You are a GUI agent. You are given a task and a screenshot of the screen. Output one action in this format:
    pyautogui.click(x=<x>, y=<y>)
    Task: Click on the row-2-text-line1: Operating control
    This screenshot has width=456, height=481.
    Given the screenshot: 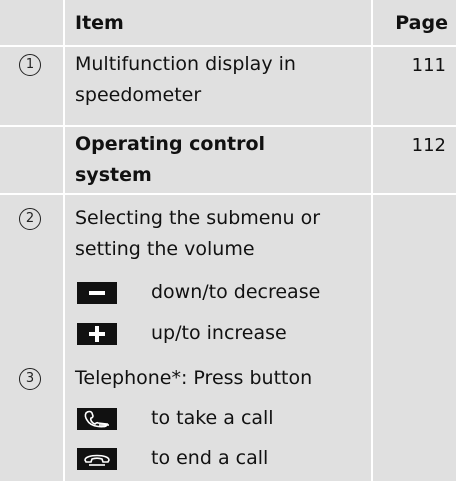 What is the action you would take?
    pyautogui.click(x=170, y=144)
    